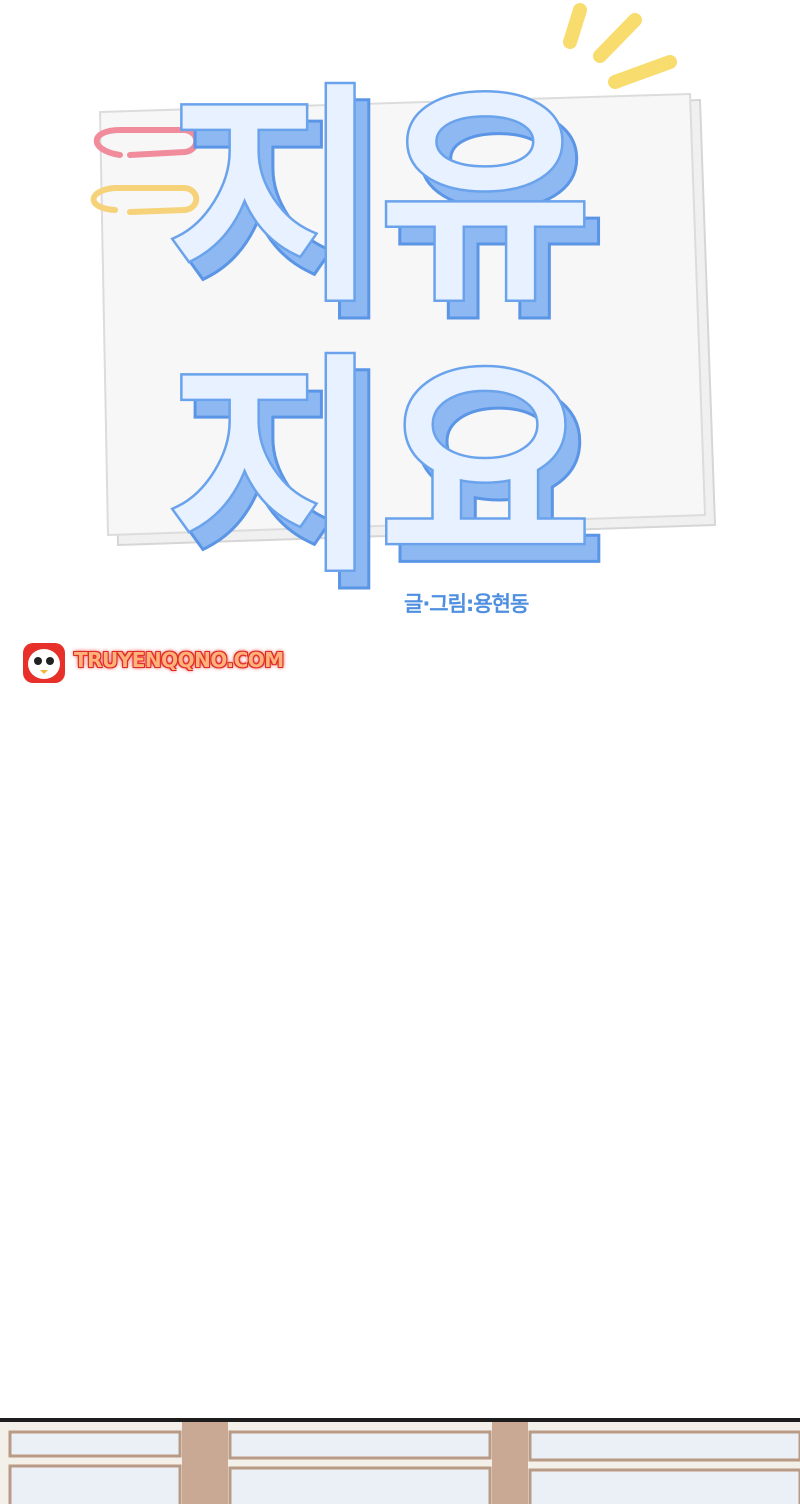 The image size is (800, 1504). What do you see at coordinates (379, 199) in the screenshot?
I see `svg-text: 지유` at bounding box center [379, 199].